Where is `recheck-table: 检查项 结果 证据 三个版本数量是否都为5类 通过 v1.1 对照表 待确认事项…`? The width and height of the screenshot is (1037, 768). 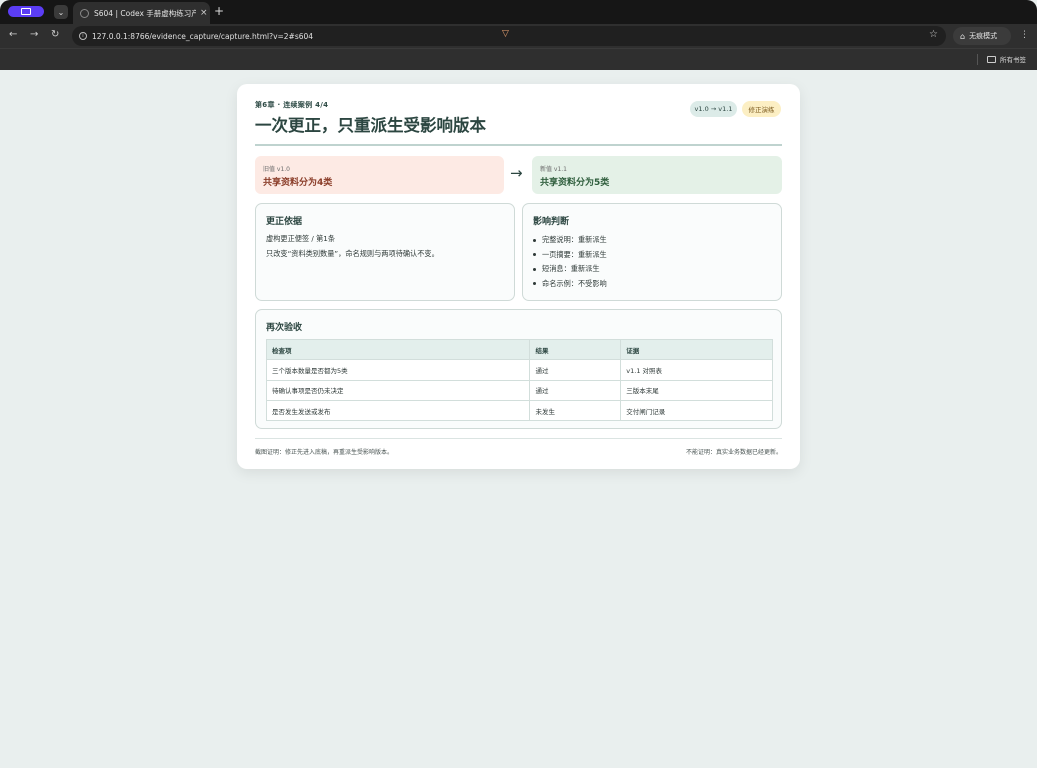 recheck-table: 检查项 结果 证据 三个版本数量是否都为5类 通过 v1.1 对照表 待确认事项… is located at coordinates (519, 380).